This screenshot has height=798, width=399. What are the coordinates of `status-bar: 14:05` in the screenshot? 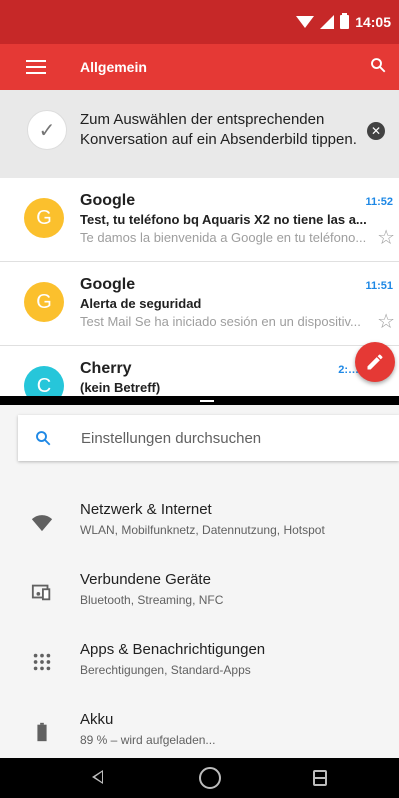 It's located at (199, 22).